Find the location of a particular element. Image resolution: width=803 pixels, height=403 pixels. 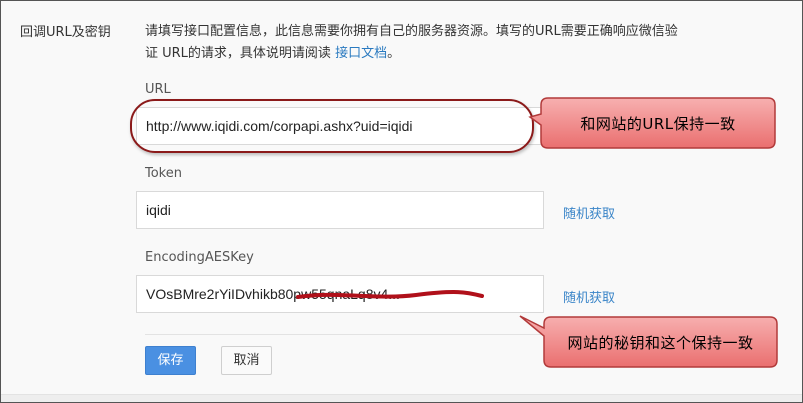

token-label: Token is located at coordinates (163, 173).